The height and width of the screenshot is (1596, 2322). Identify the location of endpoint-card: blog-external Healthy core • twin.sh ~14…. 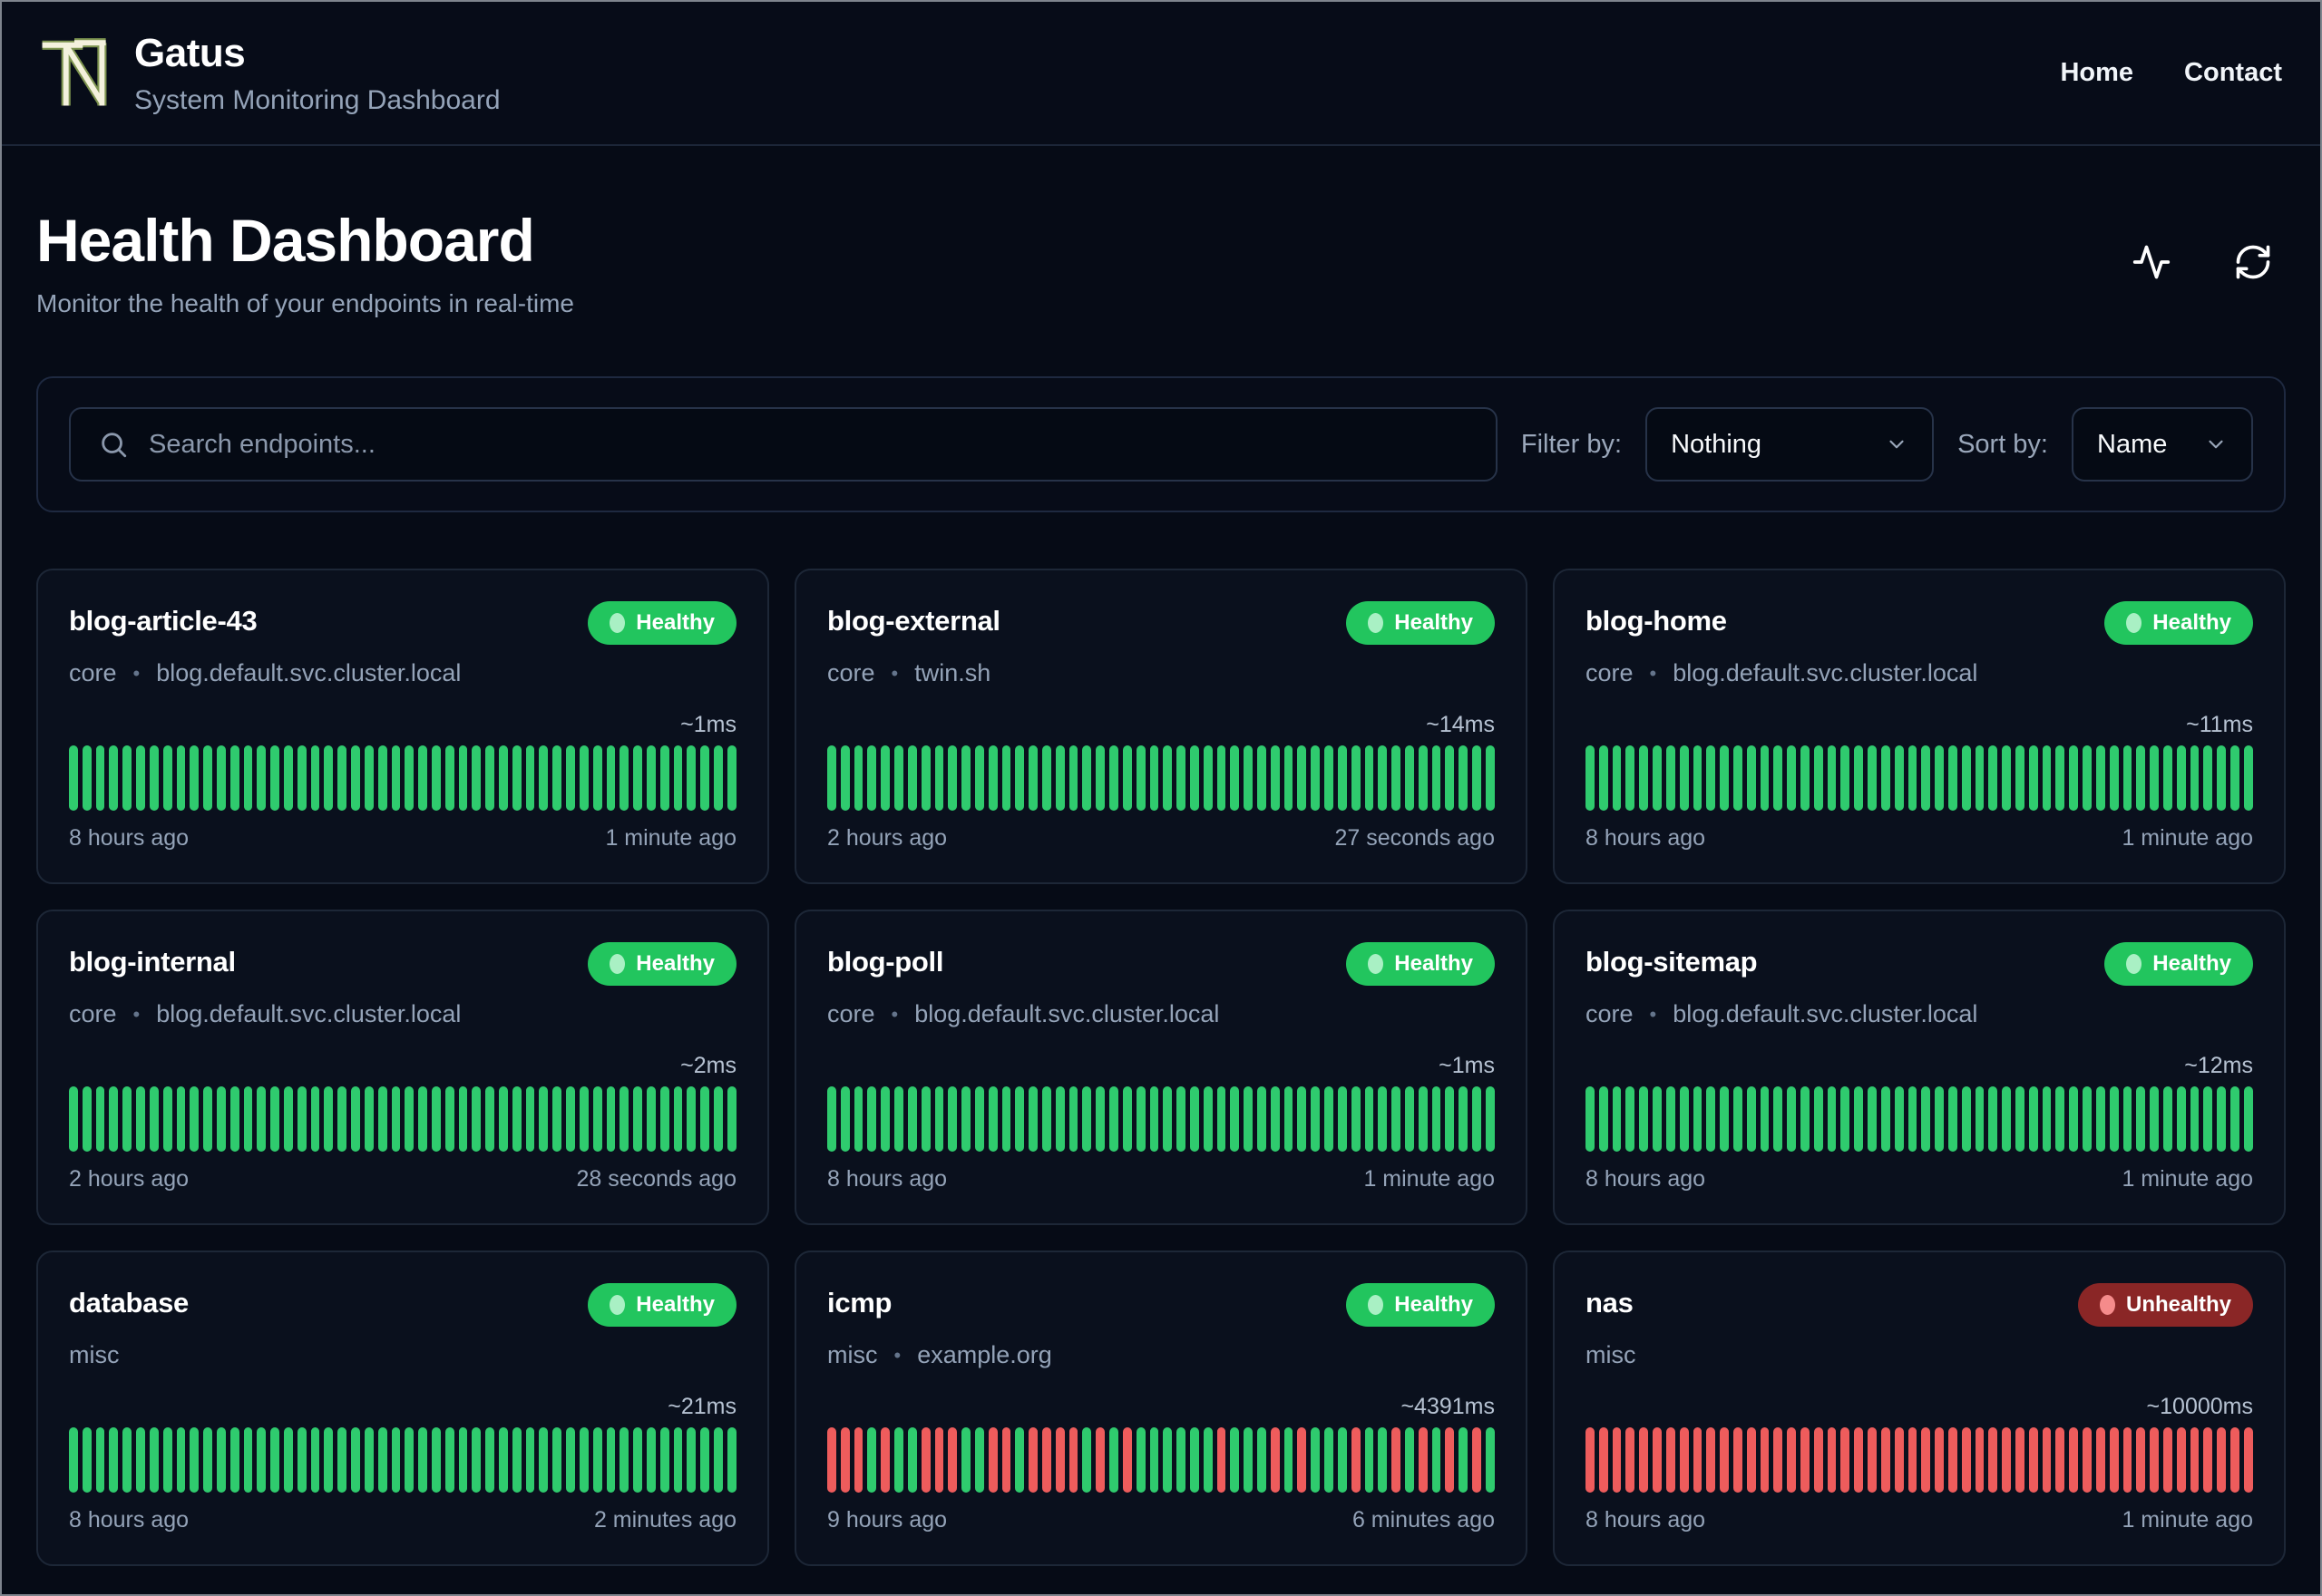
(1161, 726).